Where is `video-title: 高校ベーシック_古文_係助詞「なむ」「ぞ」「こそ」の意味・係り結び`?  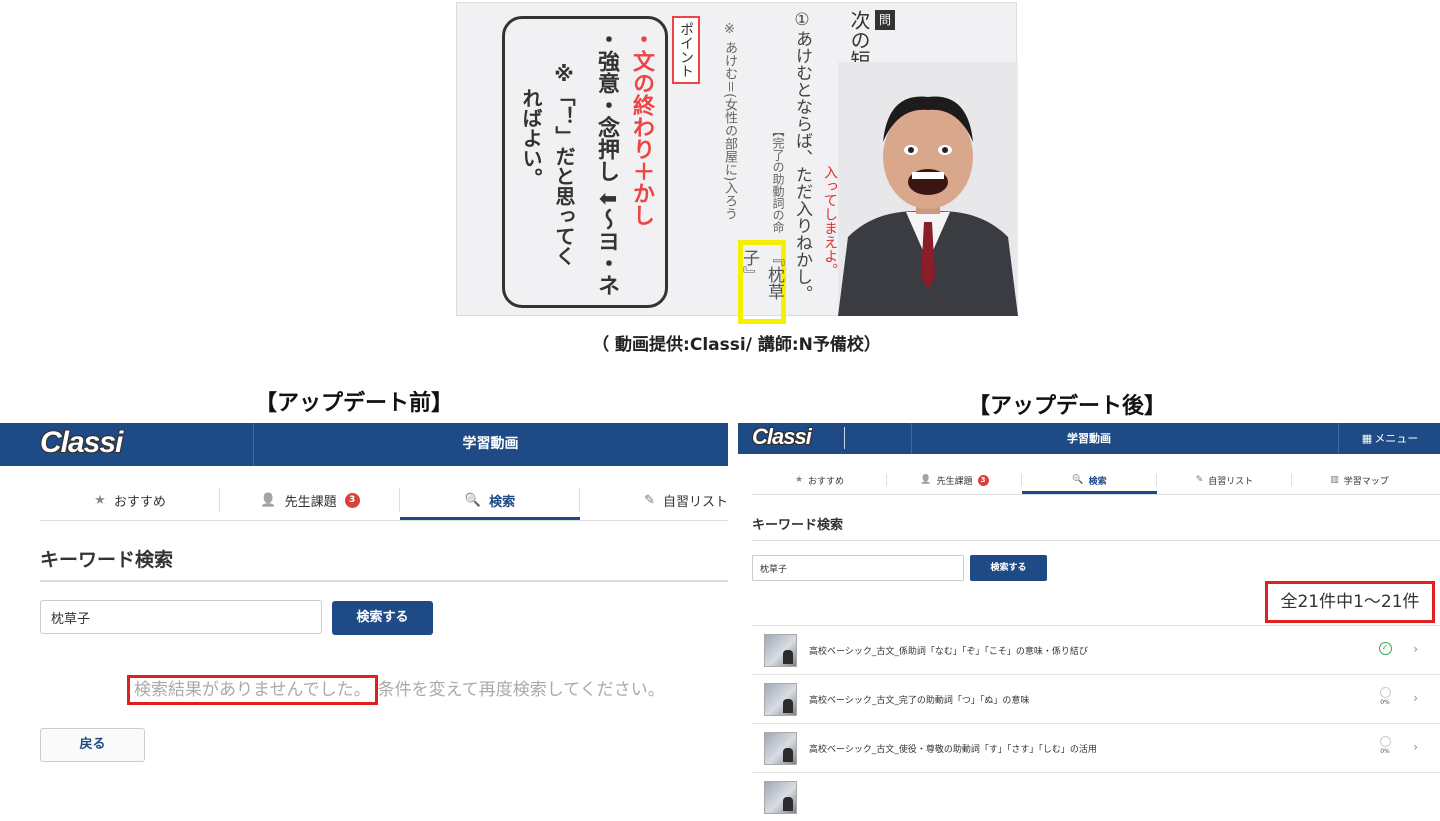
video-title: 高校ベーシック_古文_係助詞「なむ」「ぞ」「こそ」の意味・係り結び is located at coordinates (948, 651).